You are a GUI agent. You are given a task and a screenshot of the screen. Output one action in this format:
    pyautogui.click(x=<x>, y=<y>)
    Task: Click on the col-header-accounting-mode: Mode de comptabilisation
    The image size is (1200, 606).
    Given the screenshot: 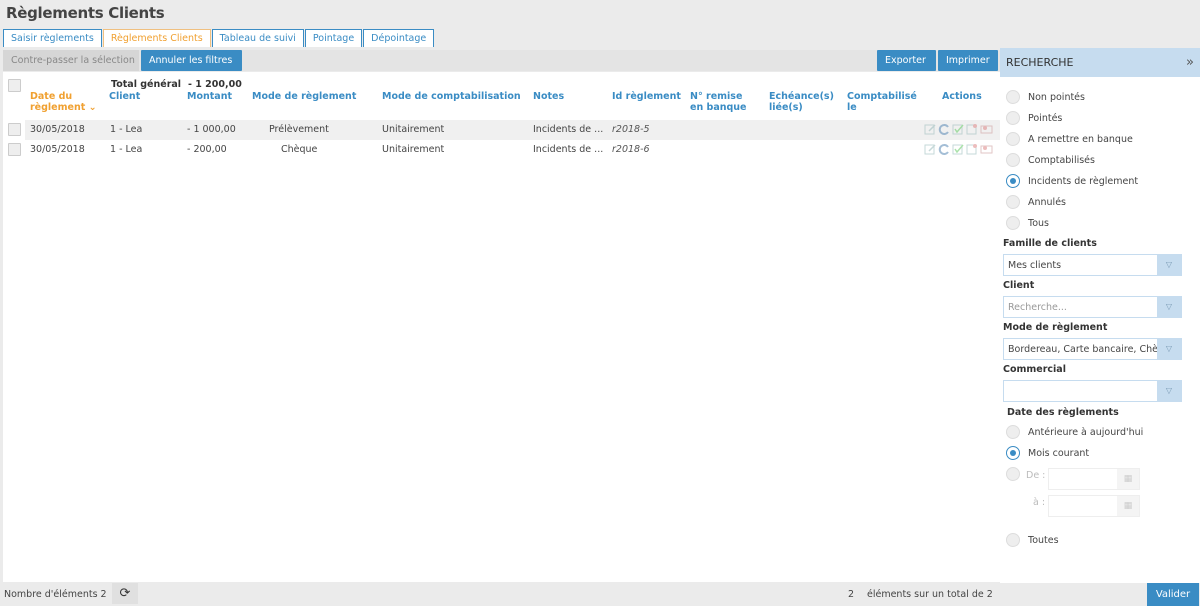 What is the action you would take?
    pyautogui.click(x=451, y=96)
    